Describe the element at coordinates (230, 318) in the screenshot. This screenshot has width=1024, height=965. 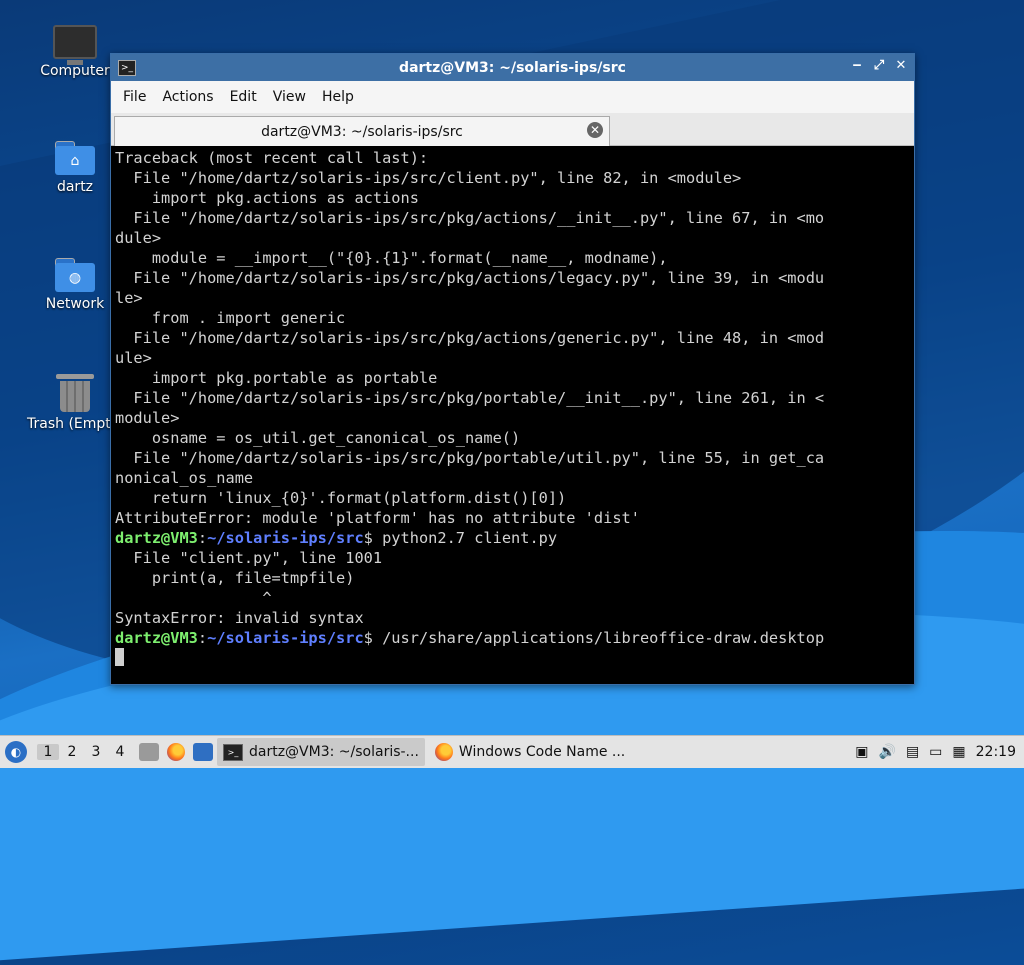
I see `terminal-line: from . import generic` at that location.